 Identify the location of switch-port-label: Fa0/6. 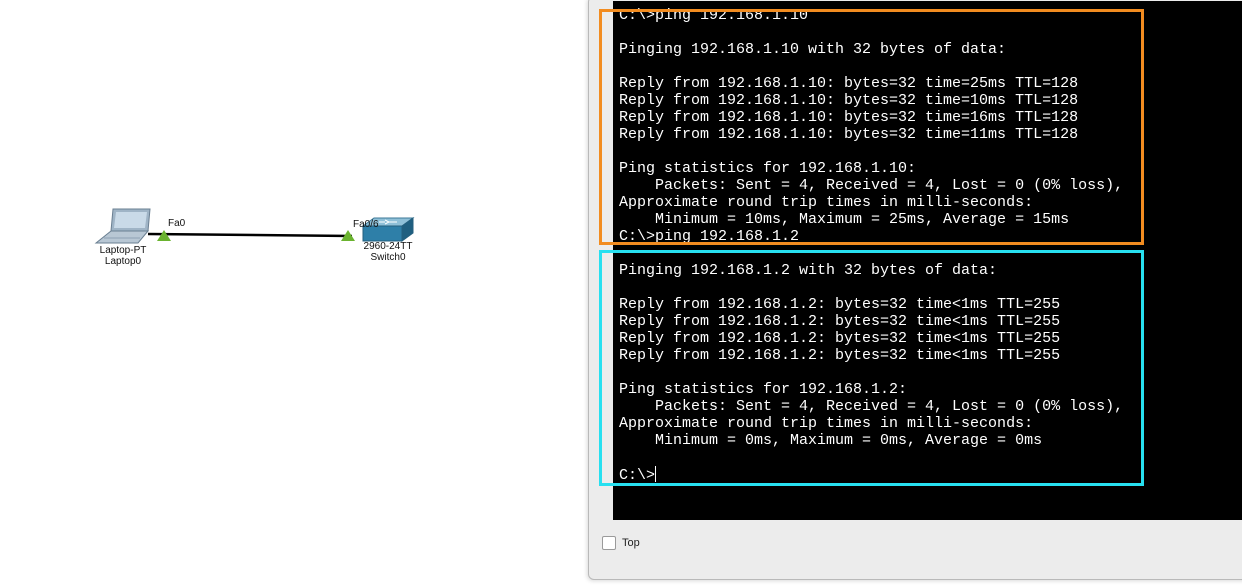
(366, 224).